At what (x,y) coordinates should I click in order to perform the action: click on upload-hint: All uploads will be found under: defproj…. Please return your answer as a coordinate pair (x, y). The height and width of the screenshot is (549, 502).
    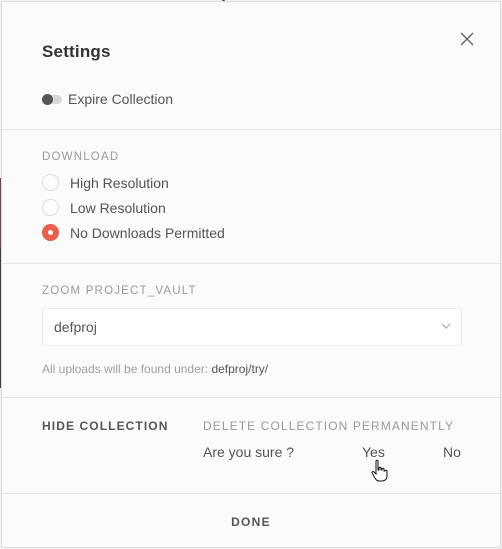
    Looking at the image, I should click on (155, 369).